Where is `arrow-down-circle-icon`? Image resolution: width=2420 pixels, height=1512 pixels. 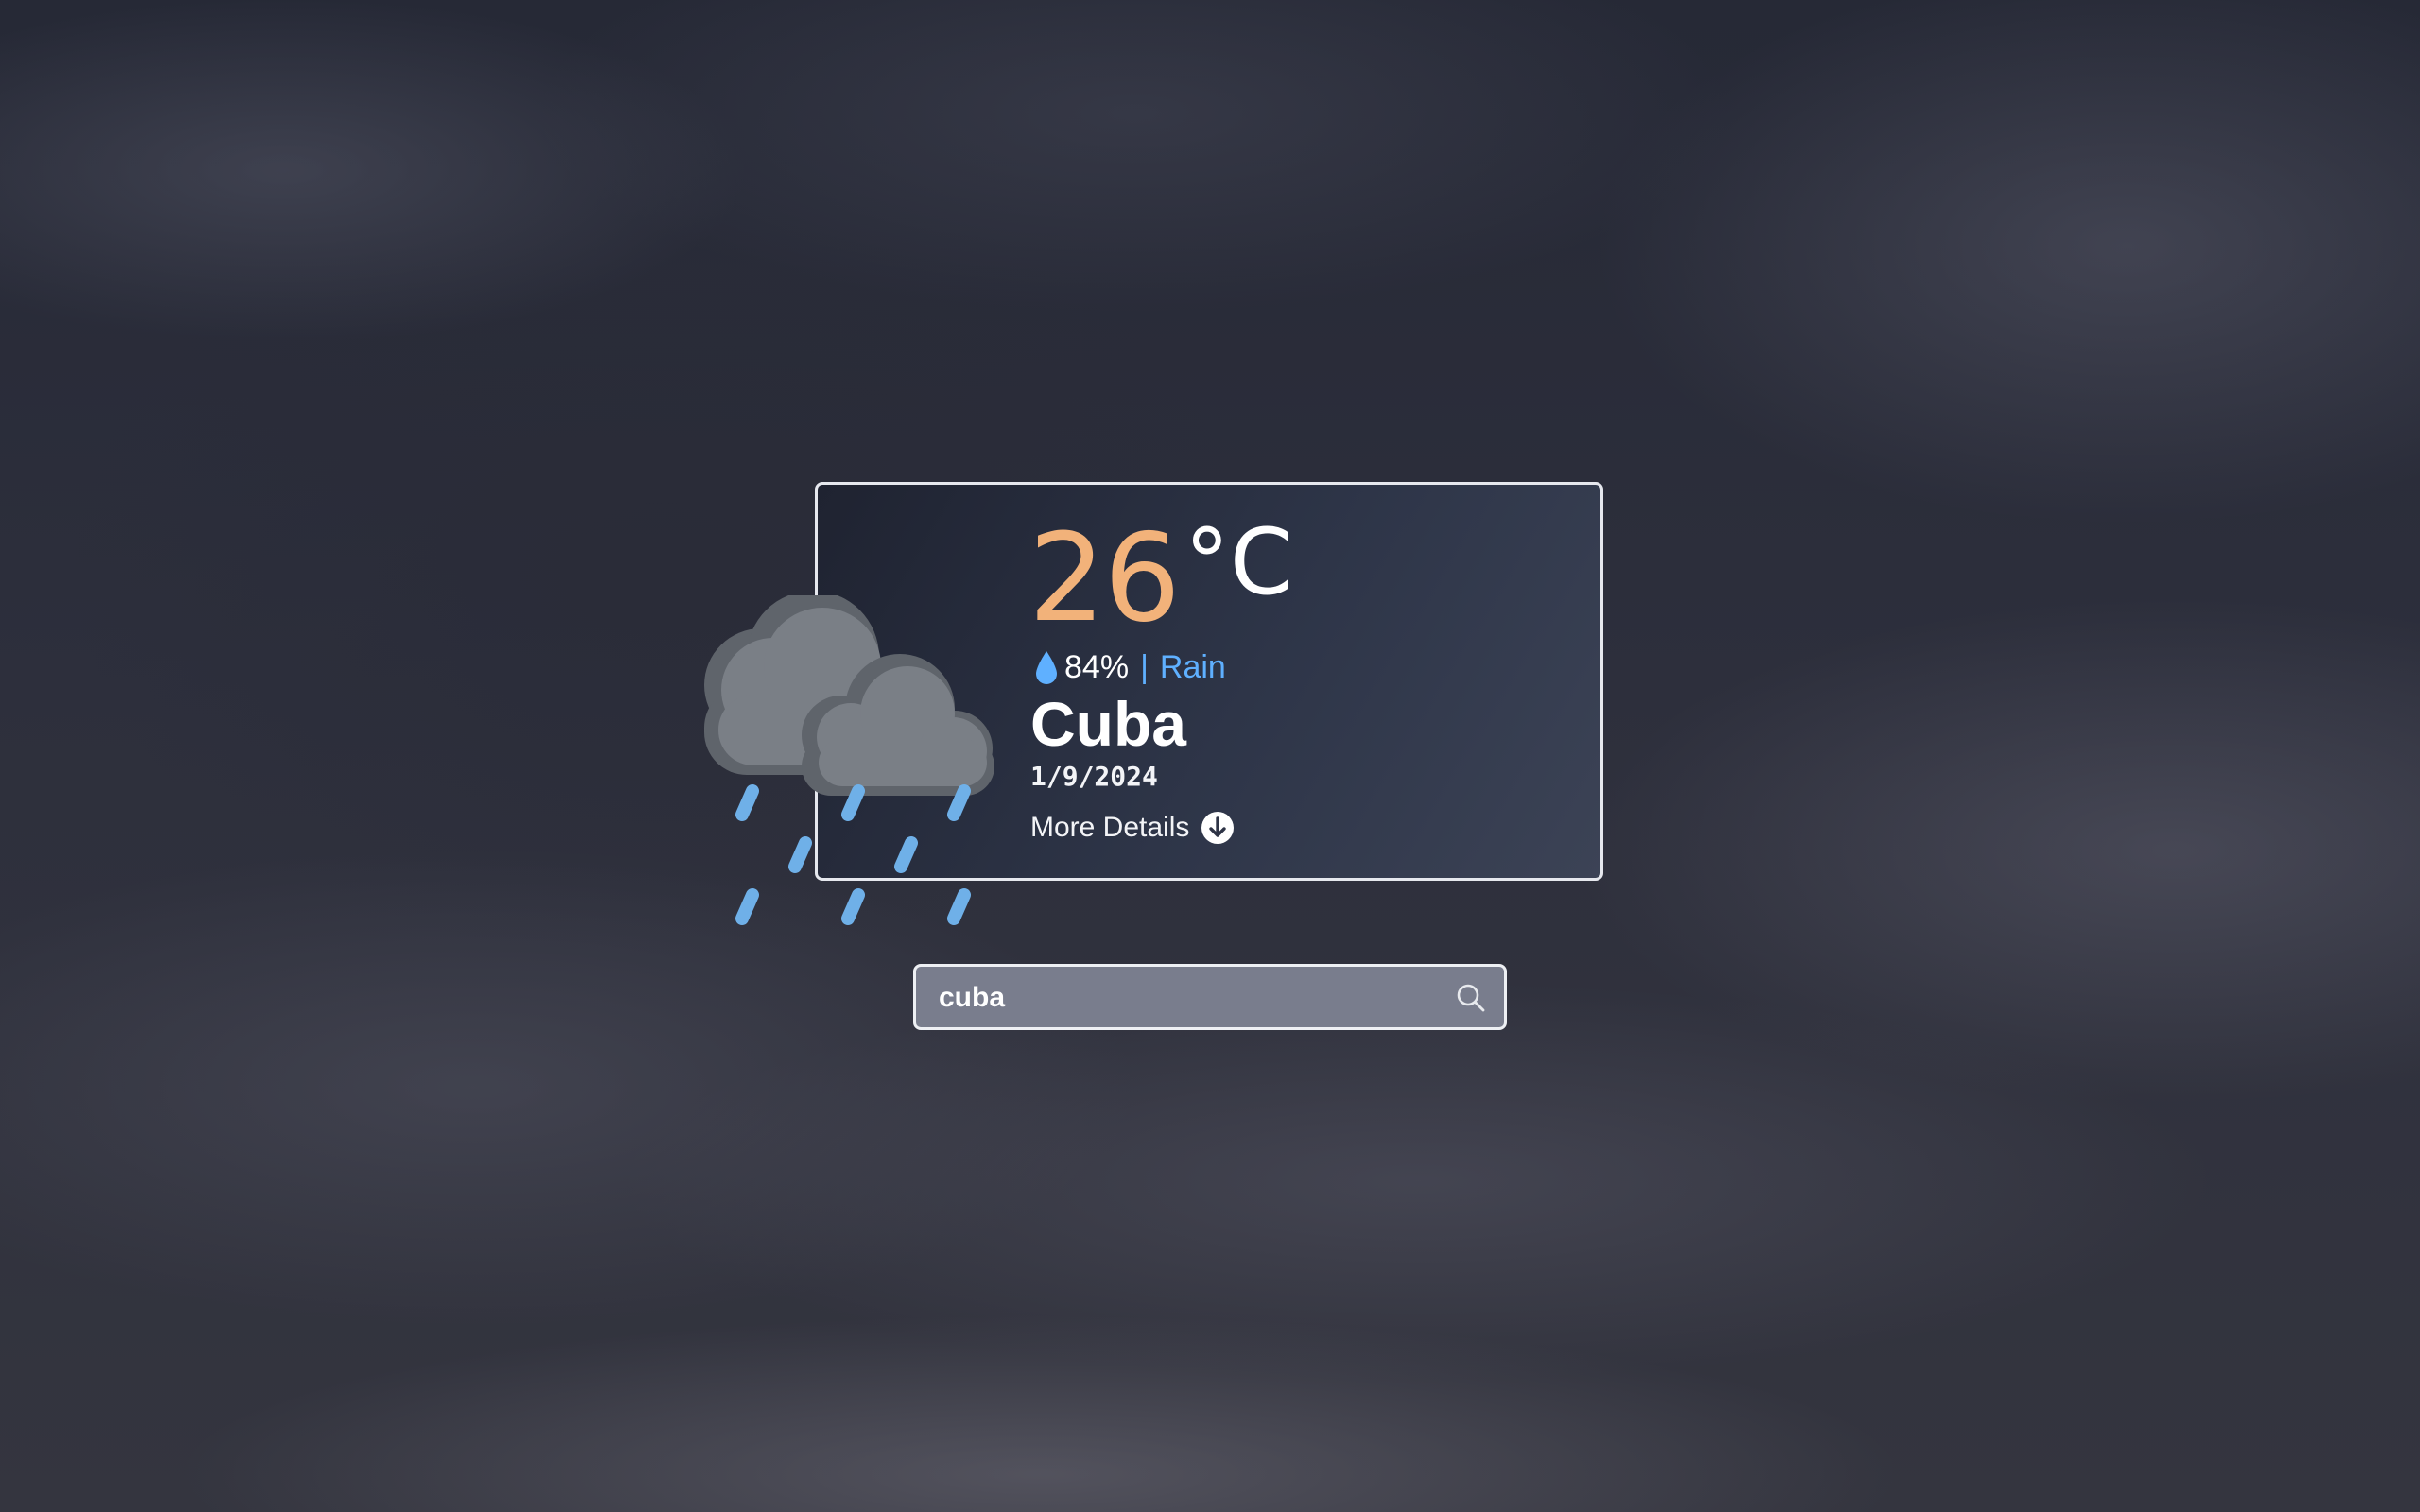
arrow-down-circle-icon is located at coordinates (1218, 828).